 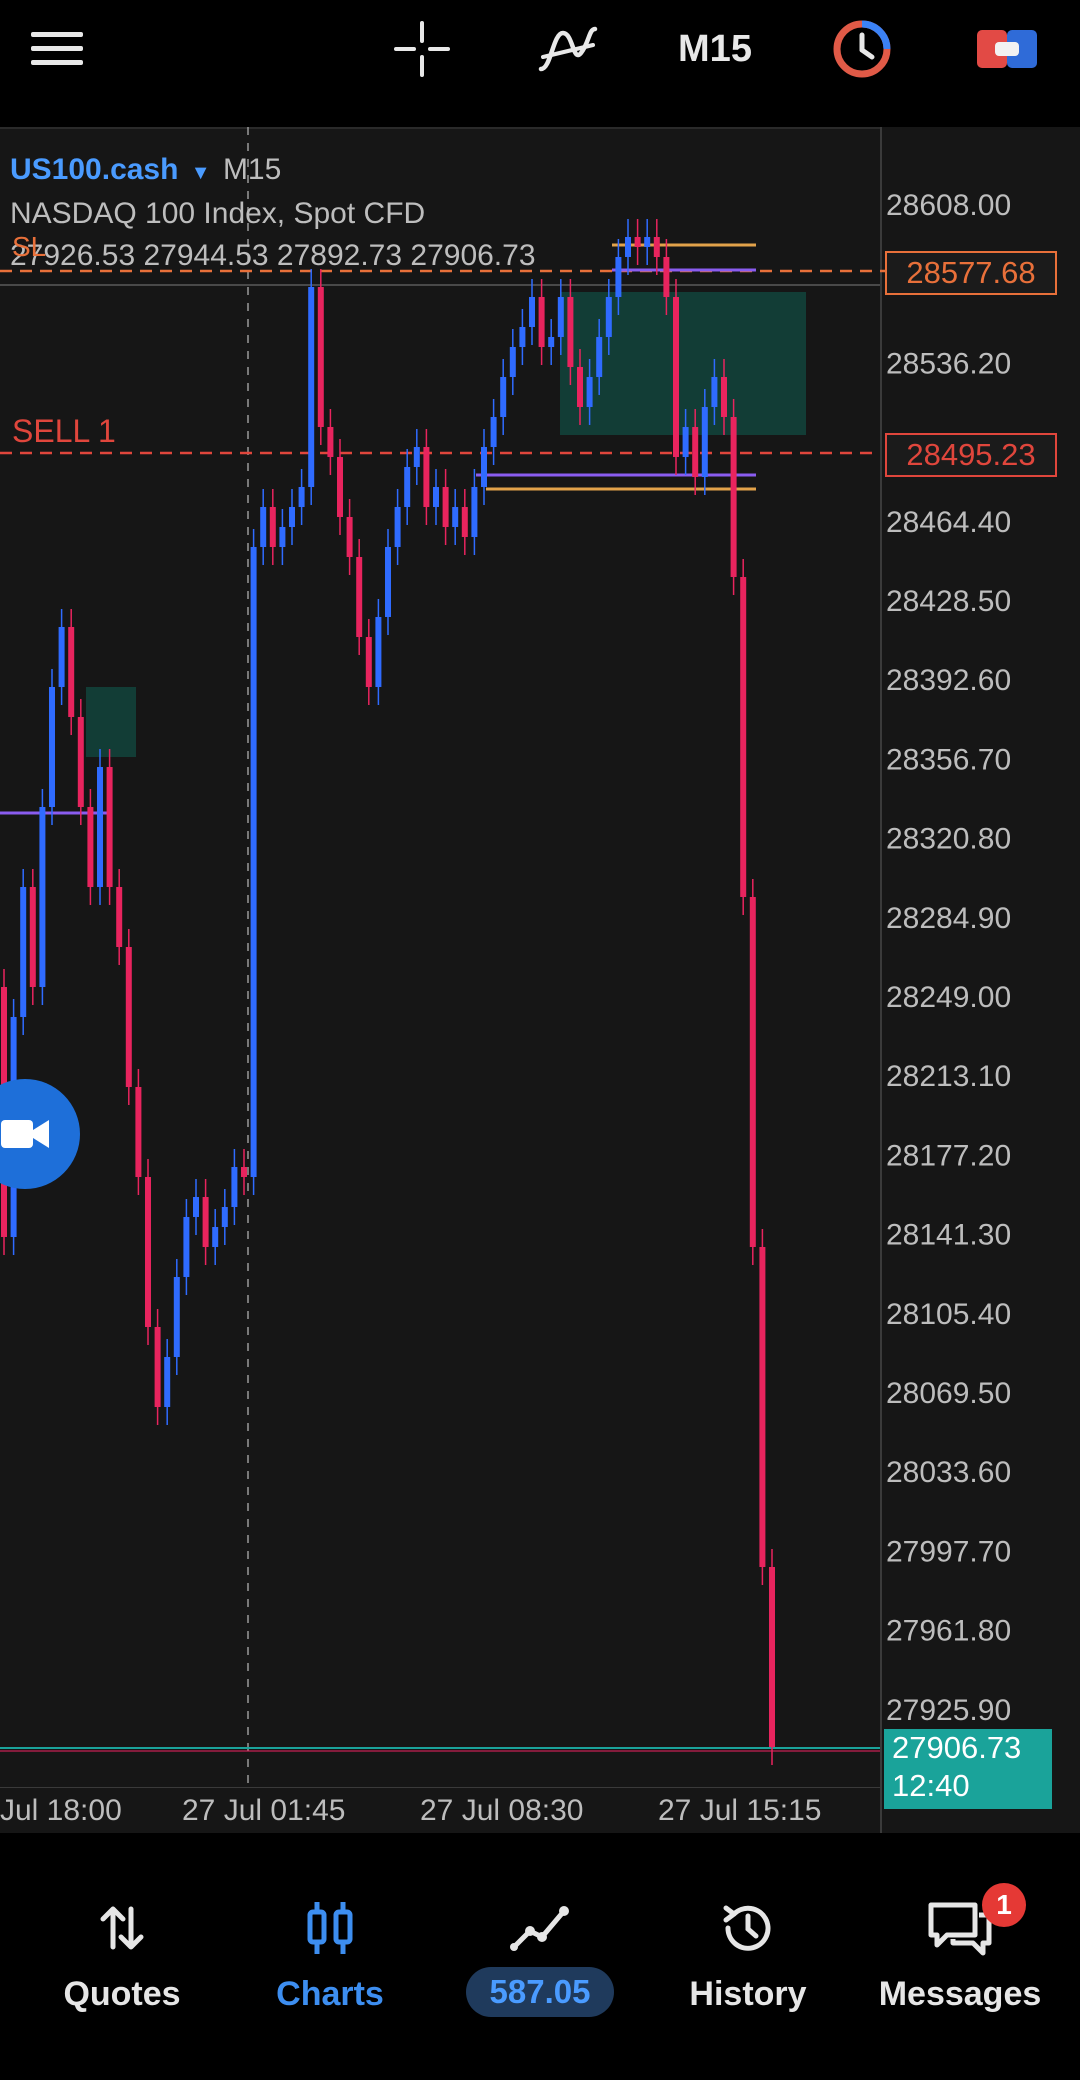 I want to click on demand-zone, so click(x=111, y=722).